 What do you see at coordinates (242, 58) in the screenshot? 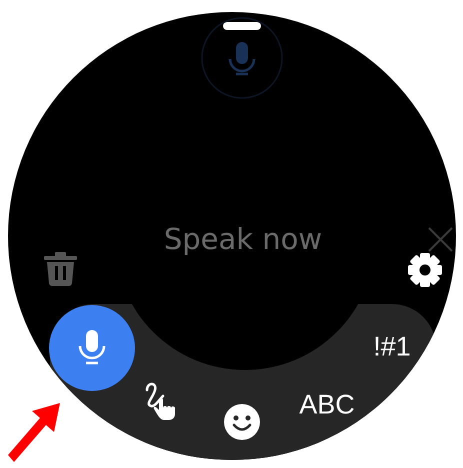
I see `mic-icon` at bounding box center [242, 58].